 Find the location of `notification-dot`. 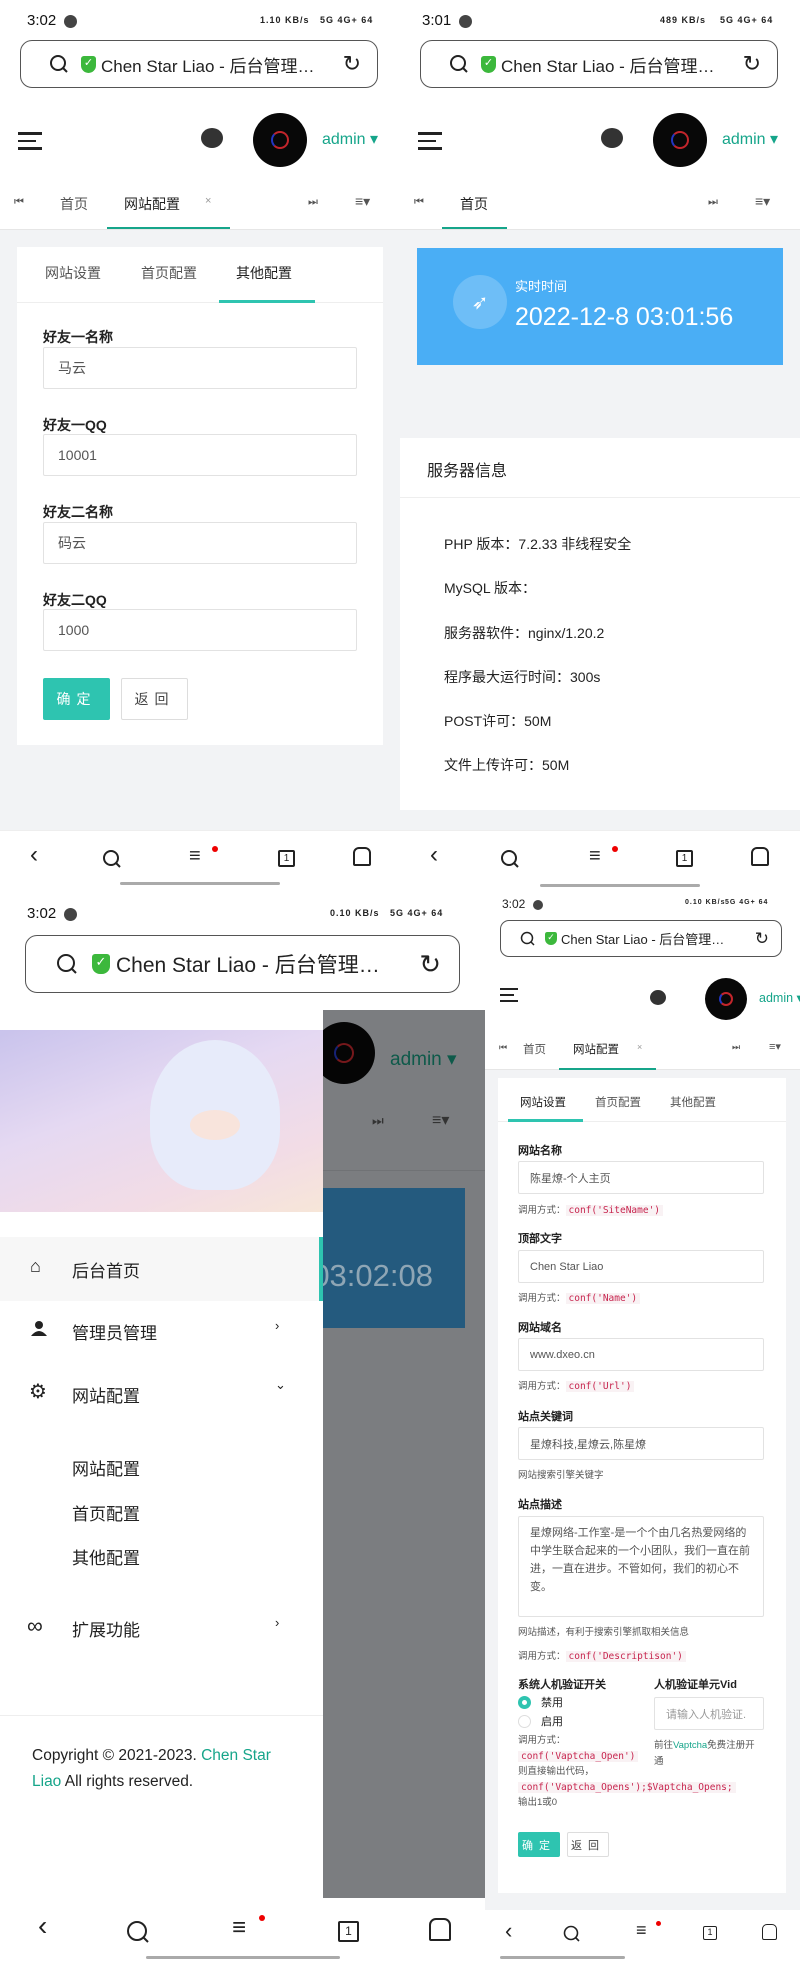

notification-dot is located at coordinates (658, 1923).